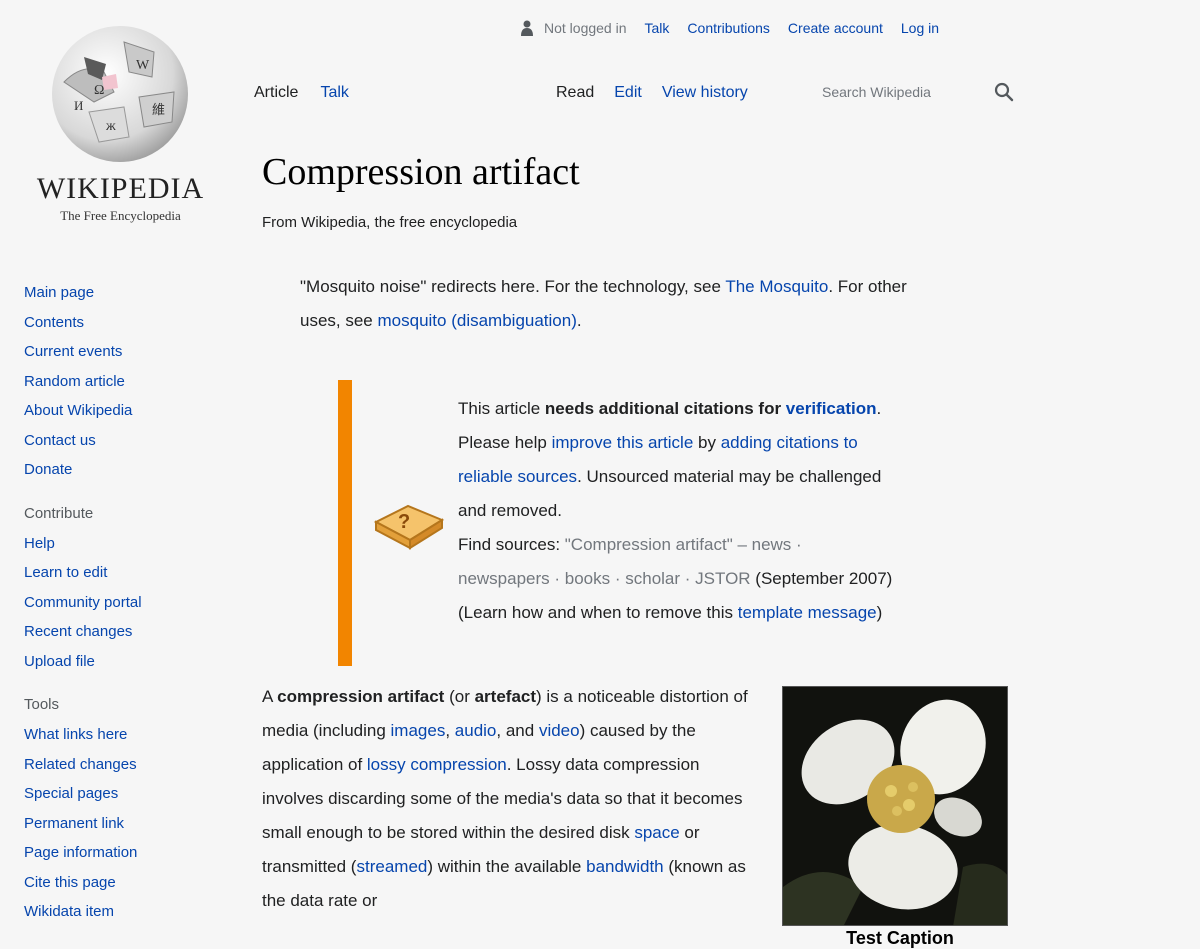 Image resolution: width=1200 pixels, height=949 pixels. I want to click on video-link: video, so click(559, 730).